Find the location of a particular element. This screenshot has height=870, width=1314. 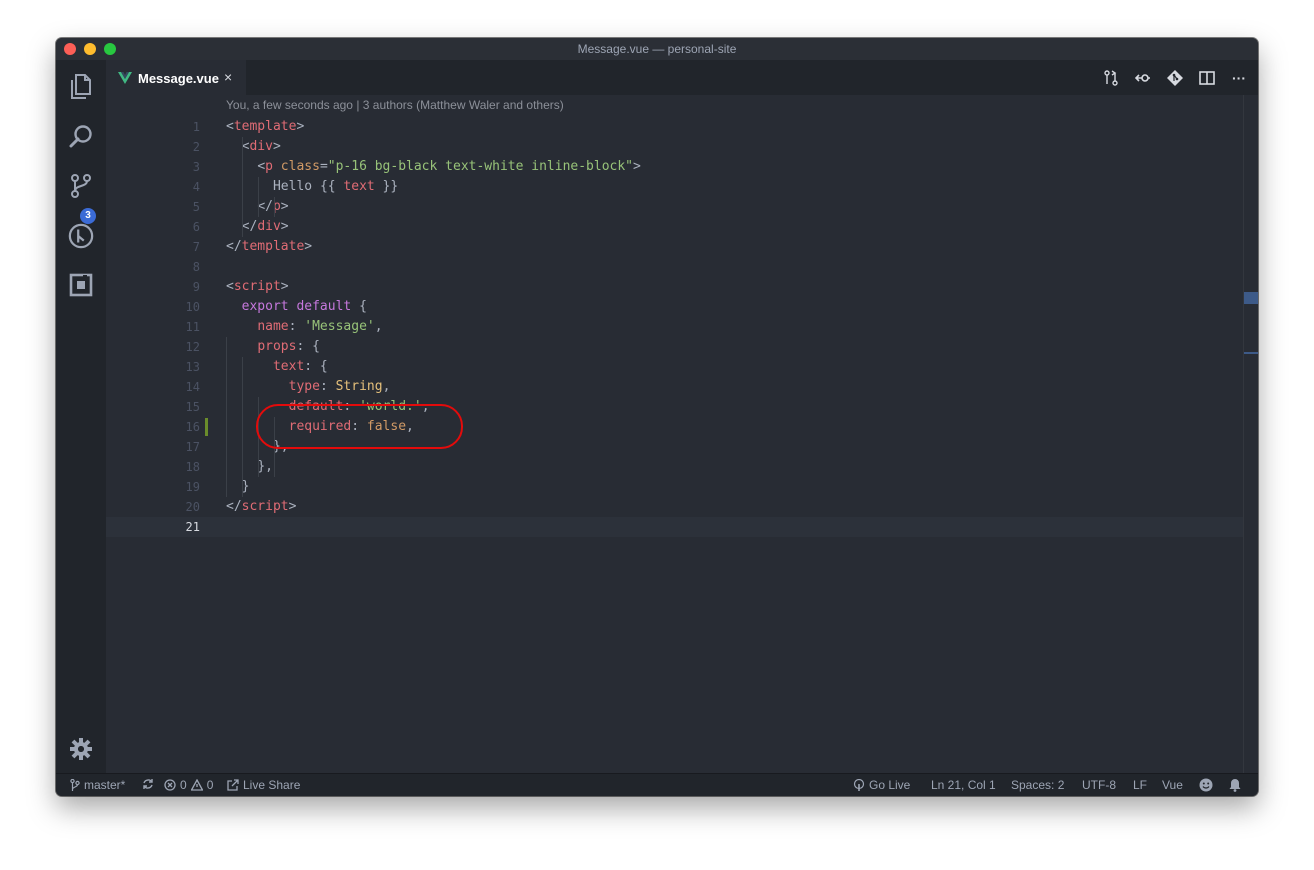

more-icon: ··· is located at coordinates (1239, 78).